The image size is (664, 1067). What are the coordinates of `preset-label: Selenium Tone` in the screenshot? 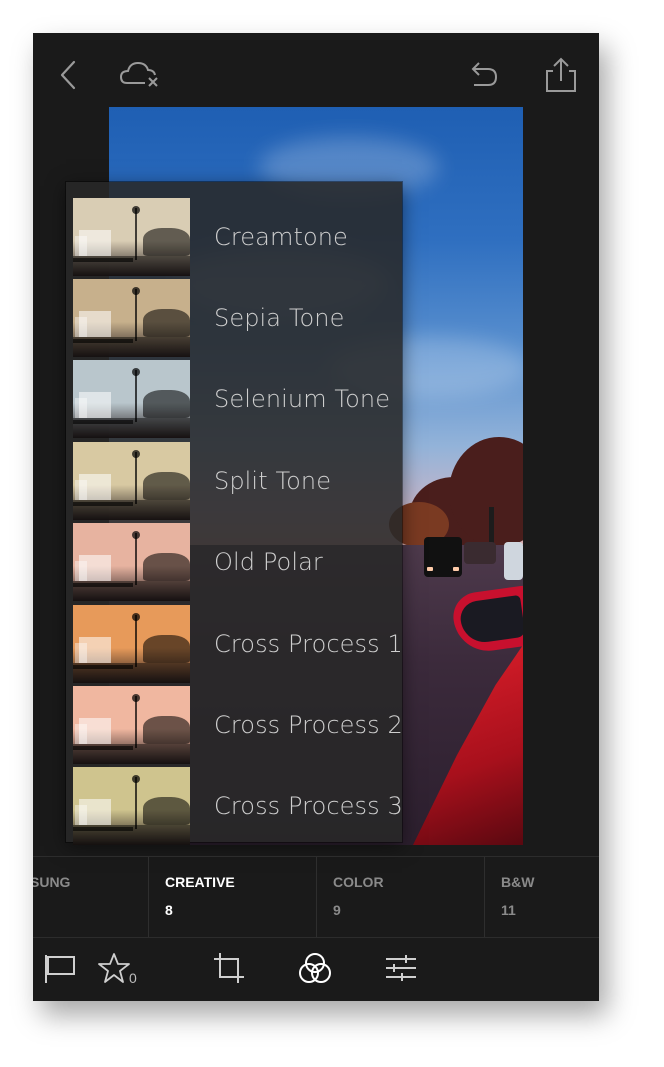 It's located at (302, 399).